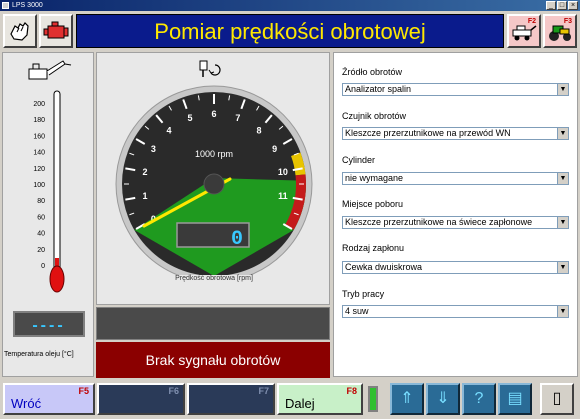 Image resolution: width=580 pixels, height=419 pixels. Describe the element at coordinates (455, 311) in the screenshot. I see `operation-mode-select: 4 suw ▼` at that location.